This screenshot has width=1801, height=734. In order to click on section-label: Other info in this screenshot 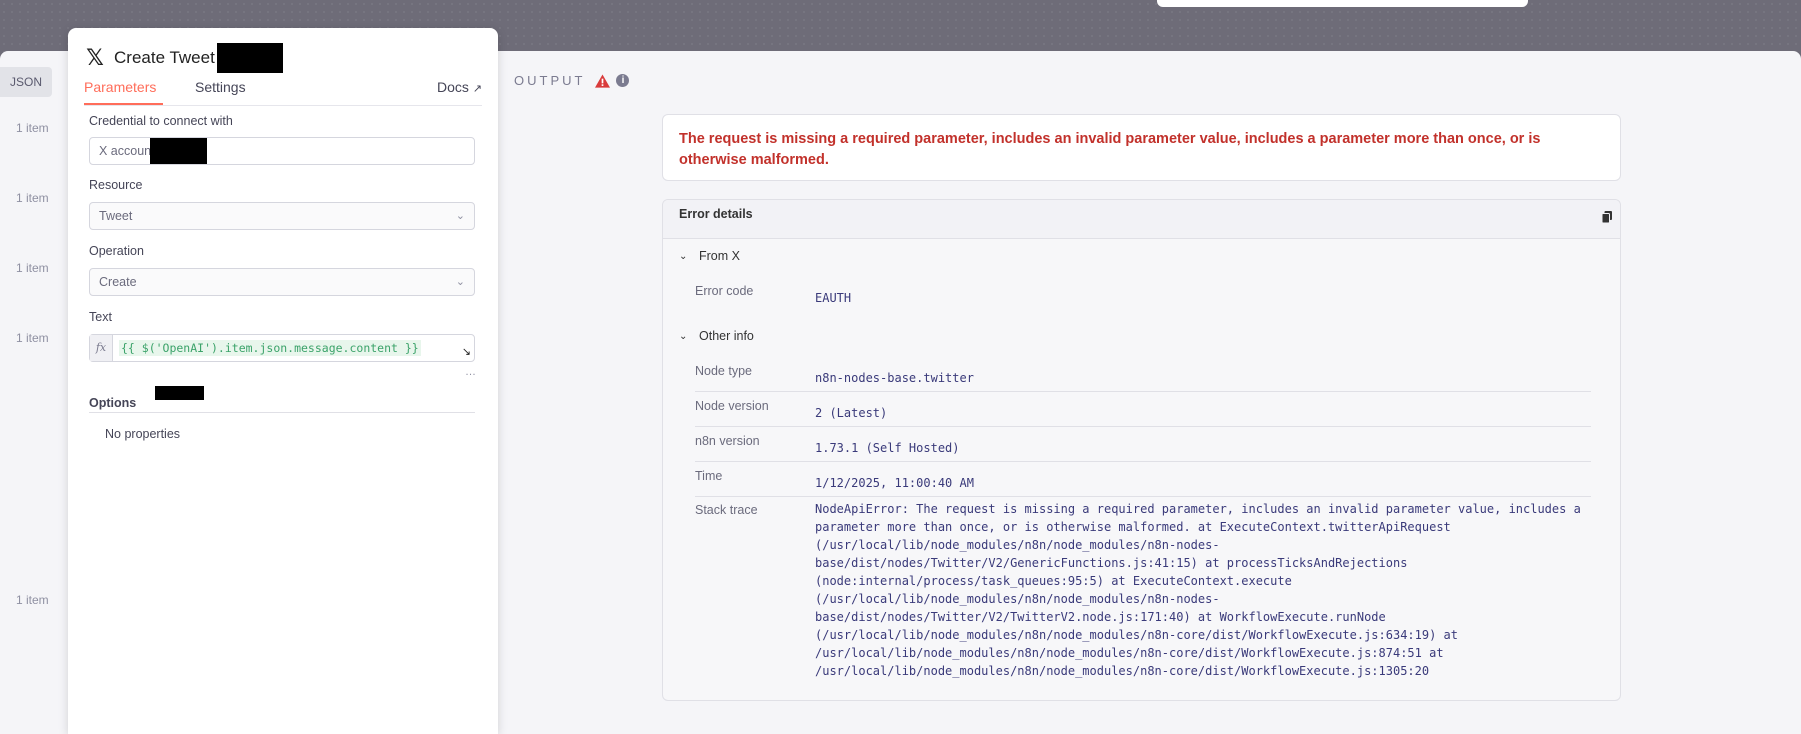, I will do `click(726, 336)`.